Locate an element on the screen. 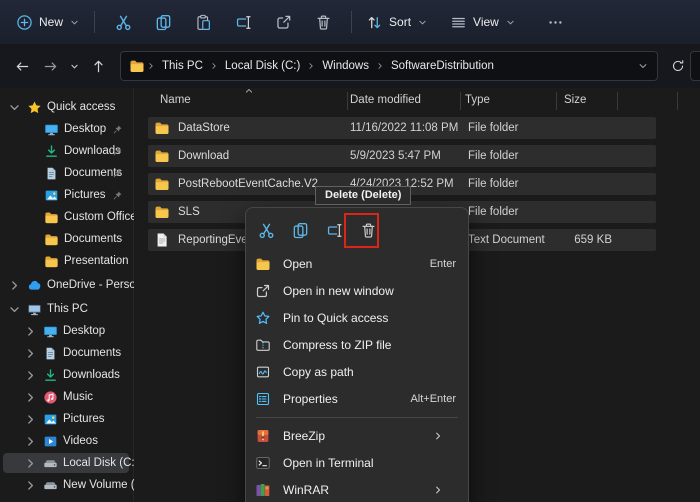  sidebar-item-pc-pictures: Pictures is located at coordinates (67, 419).